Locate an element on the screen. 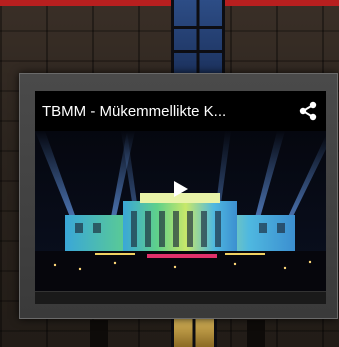 This screenshot has width=339, height=347. top-red-strip is located at coordinates (169, 3).